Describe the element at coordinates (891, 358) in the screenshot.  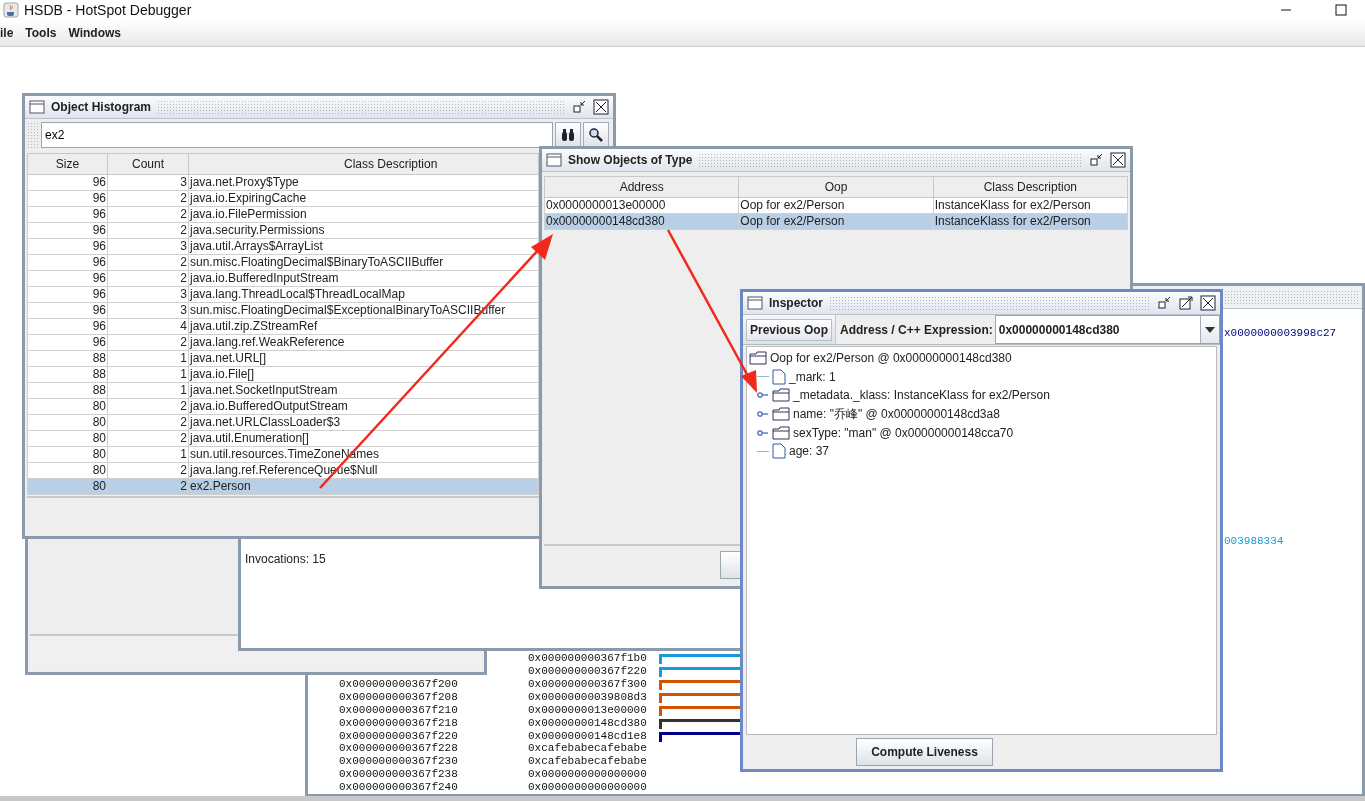
I see `tree-item: Oop for ex2/Person @ 0x00000000148cd380` at that location.